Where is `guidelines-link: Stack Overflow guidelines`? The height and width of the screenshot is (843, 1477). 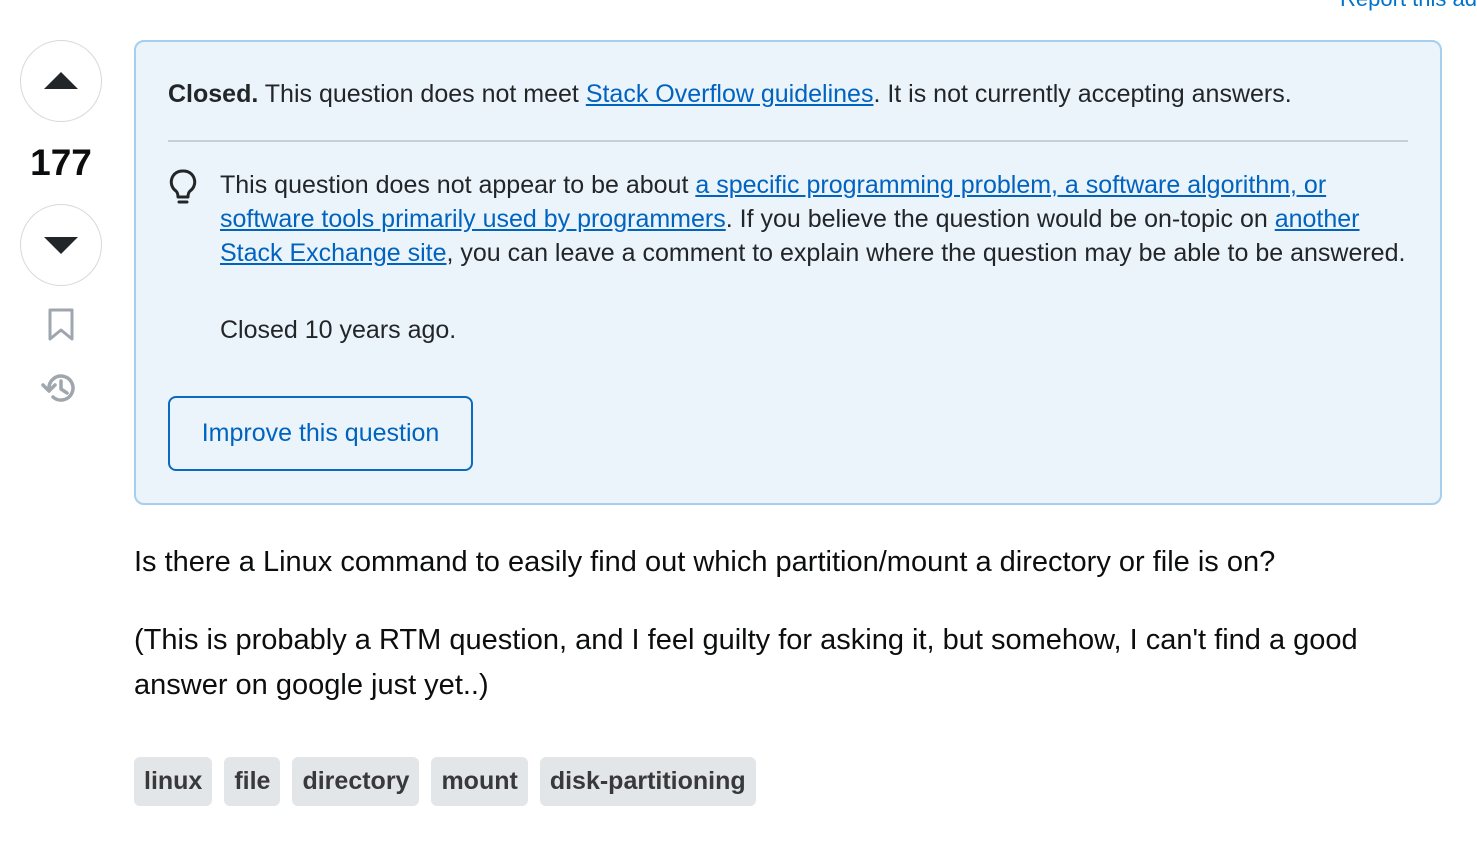
guidelines-link: Stack Overflow guidelines is located at coordinates (730, 94).